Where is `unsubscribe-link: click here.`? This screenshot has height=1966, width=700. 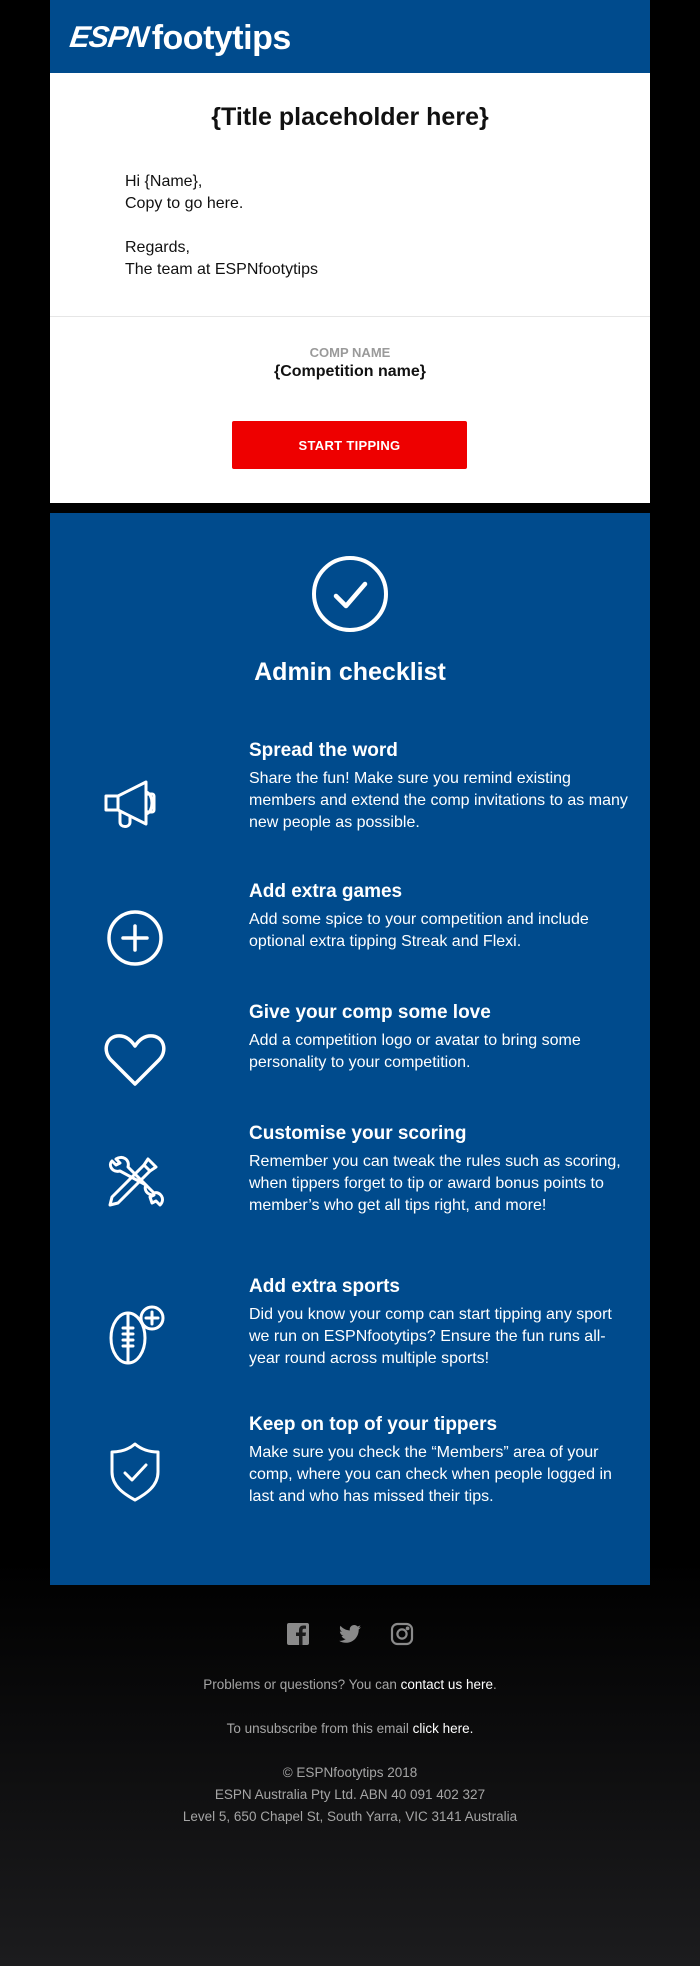
unsubscribe-link: click here. is located at coordinates (443, 1728).